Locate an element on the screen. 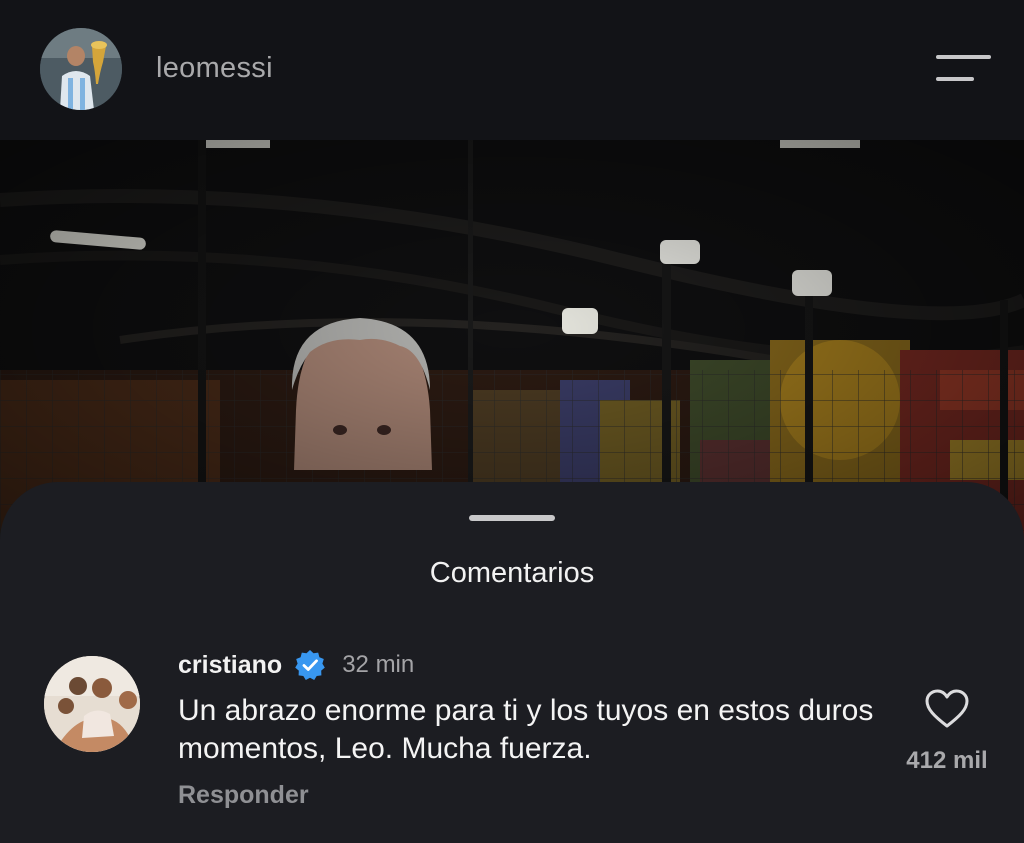 Image resolution: width=1024 pixels, height=843 pixels. comment-header: cristiano 32 min is located at coordinates (296, 665).